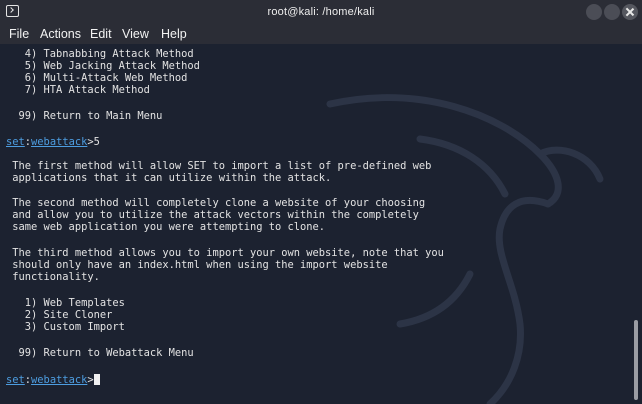 Image resolution: width=642 pixels, height=404 pixels. What do you see at coordinates (84, 116) in the screenshot?
I see `terminal-line: 99) Return to Main Menu` at bounding box center [84, 116].